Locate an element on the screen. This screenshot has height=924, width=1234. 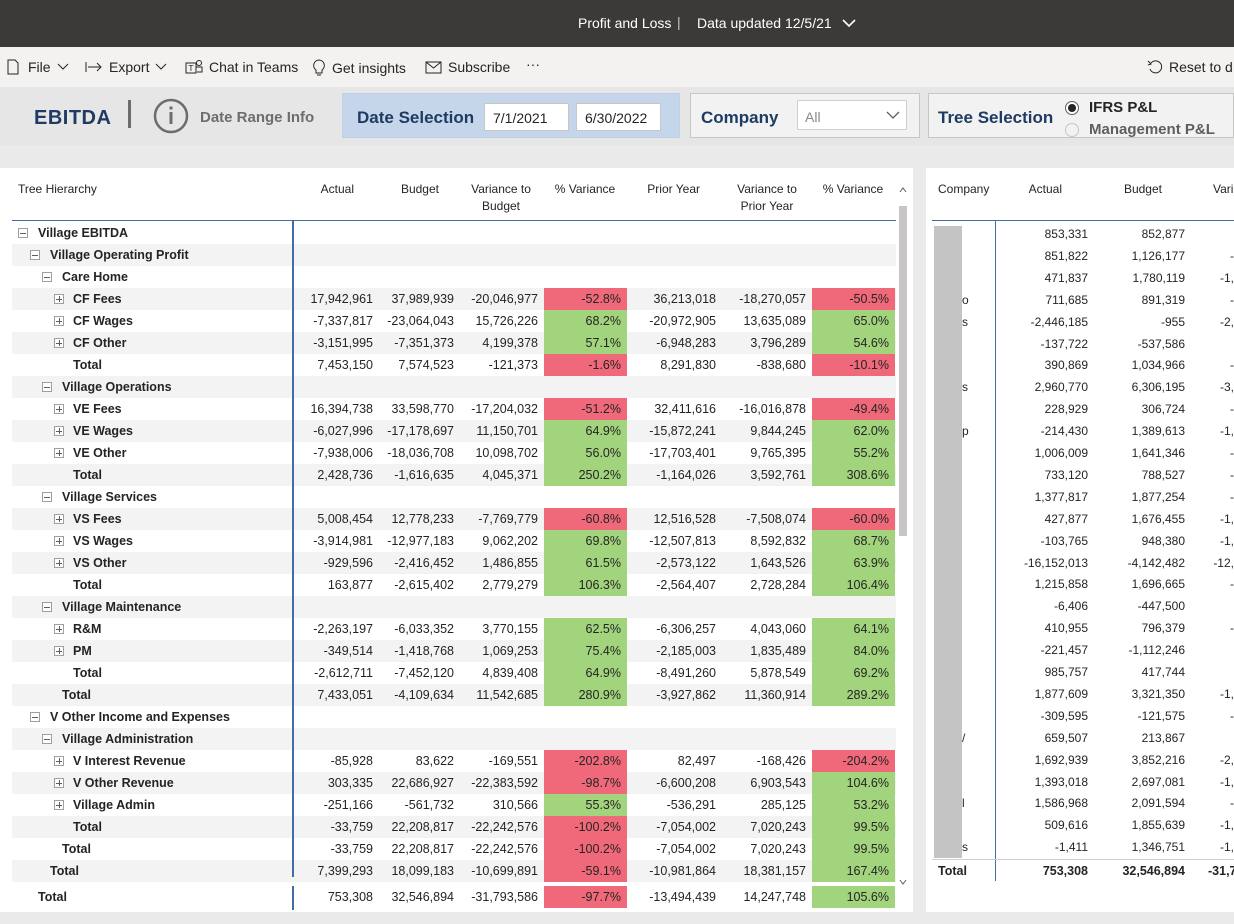
chevron-down-icon is located at coordinates (849, 23).